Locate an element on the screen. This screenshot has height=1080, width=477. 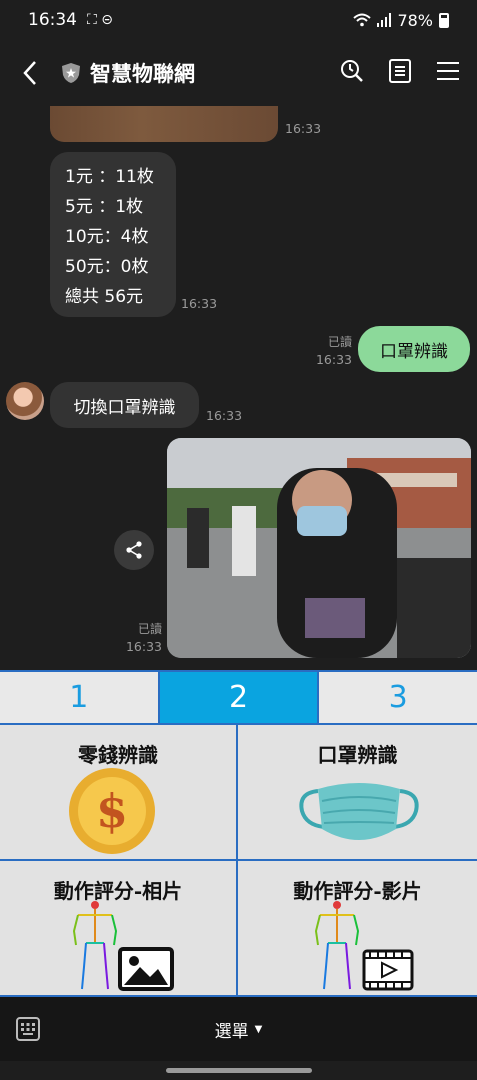
previous-image-message is located at coordinates (164, 124).